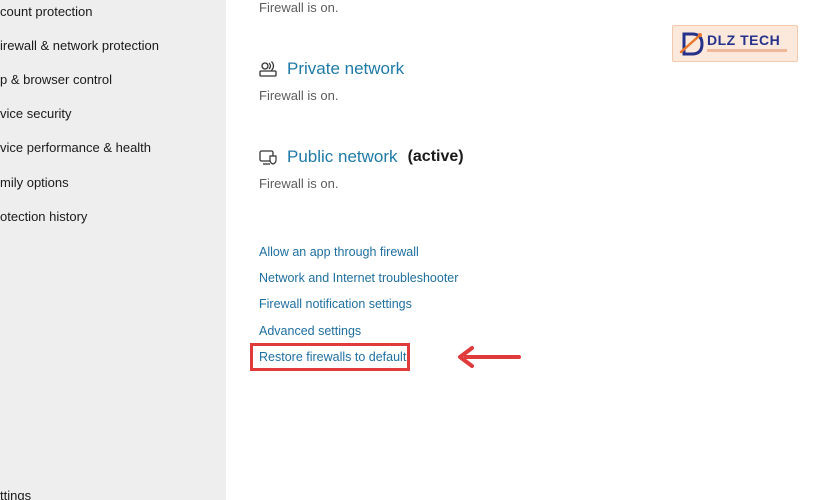  I want to click on sidebar-item-device-security: vice security, so click(36, 113).